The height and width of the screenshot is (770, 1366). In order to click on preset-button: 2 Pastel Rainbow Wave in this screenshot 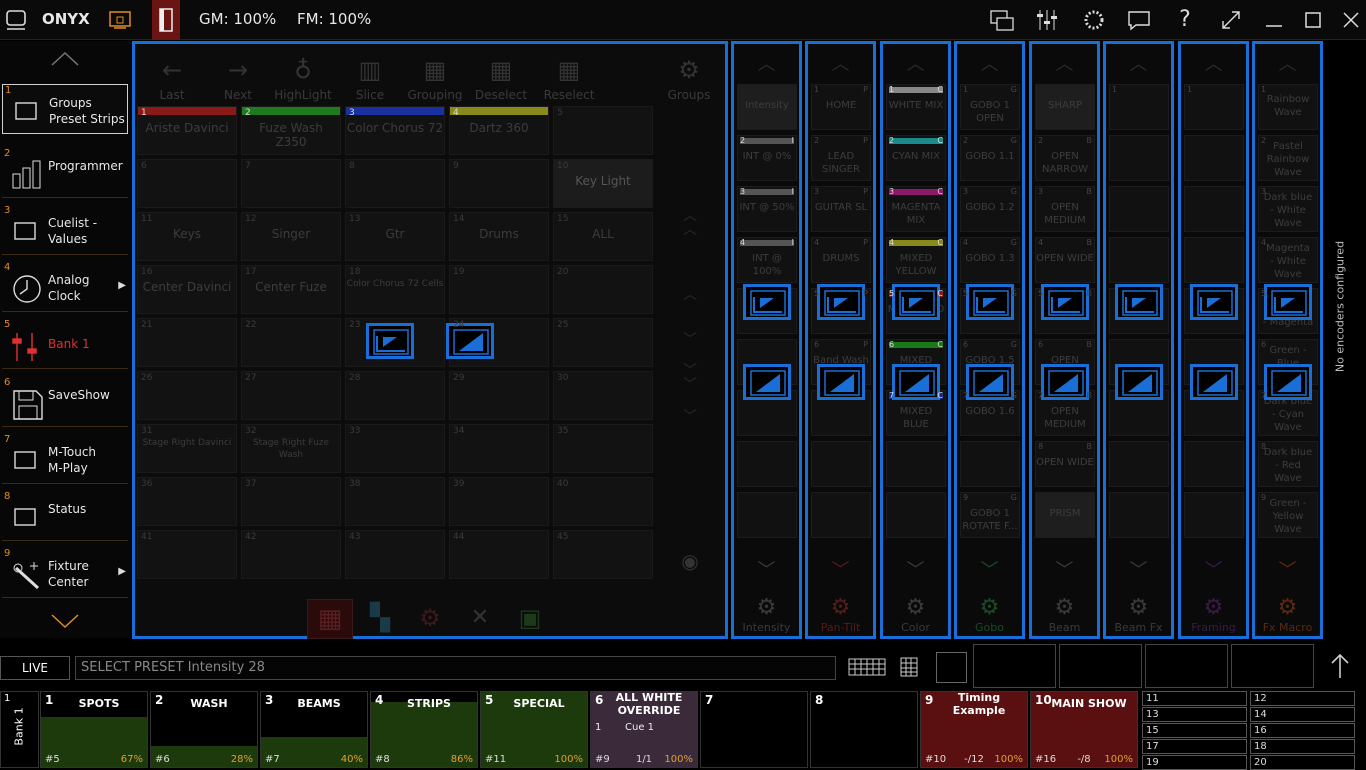, I will do `click(1288, 158)`.